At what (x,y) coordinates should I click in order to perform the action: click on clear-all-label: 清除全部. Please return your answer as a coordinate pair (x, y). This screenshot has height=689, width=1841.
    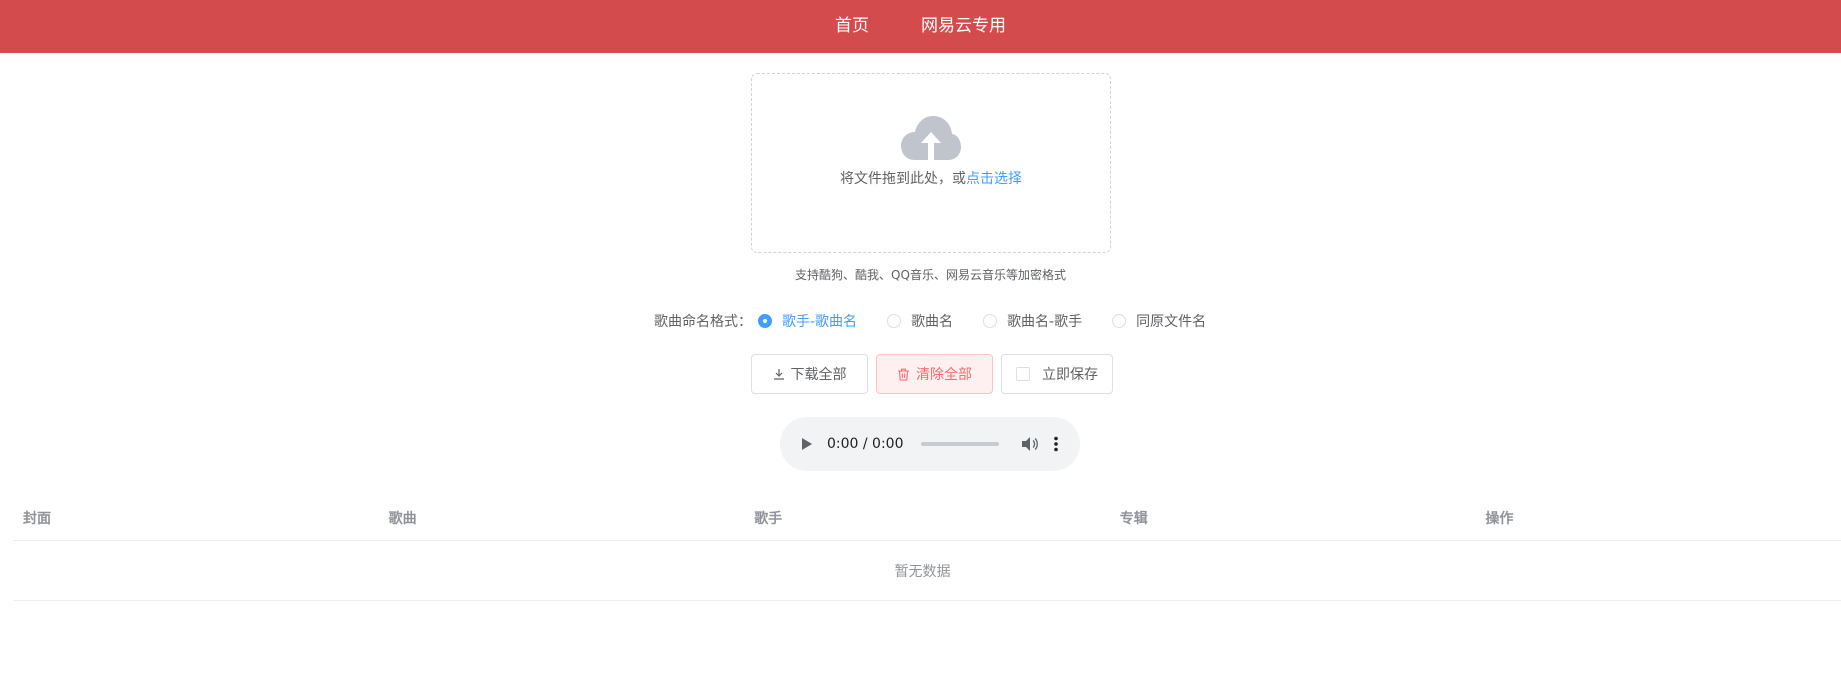
    Looking at the image, I should click on (944, 375).